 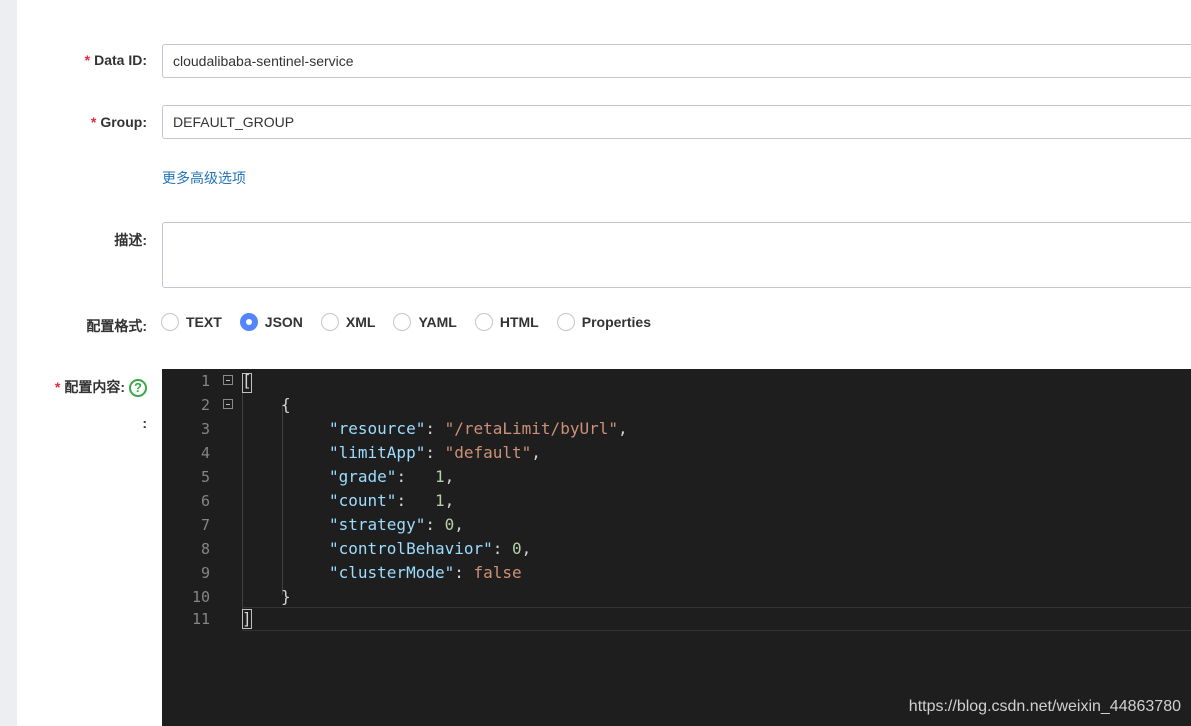 What do you see at coordinates (676, 381) in the screenshot?
I see `code-line: 1 [` at bounding box center [676, 381].